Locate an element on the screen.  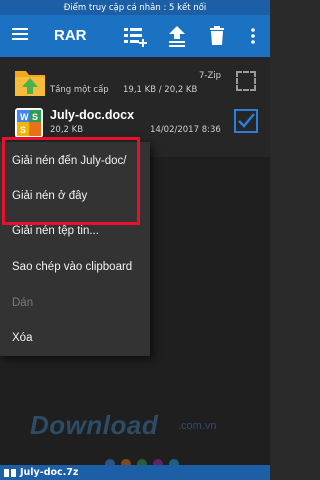
status-text: Điểm truy cập cá nhân : 5 kết nối is located at coordinates (135, 7).